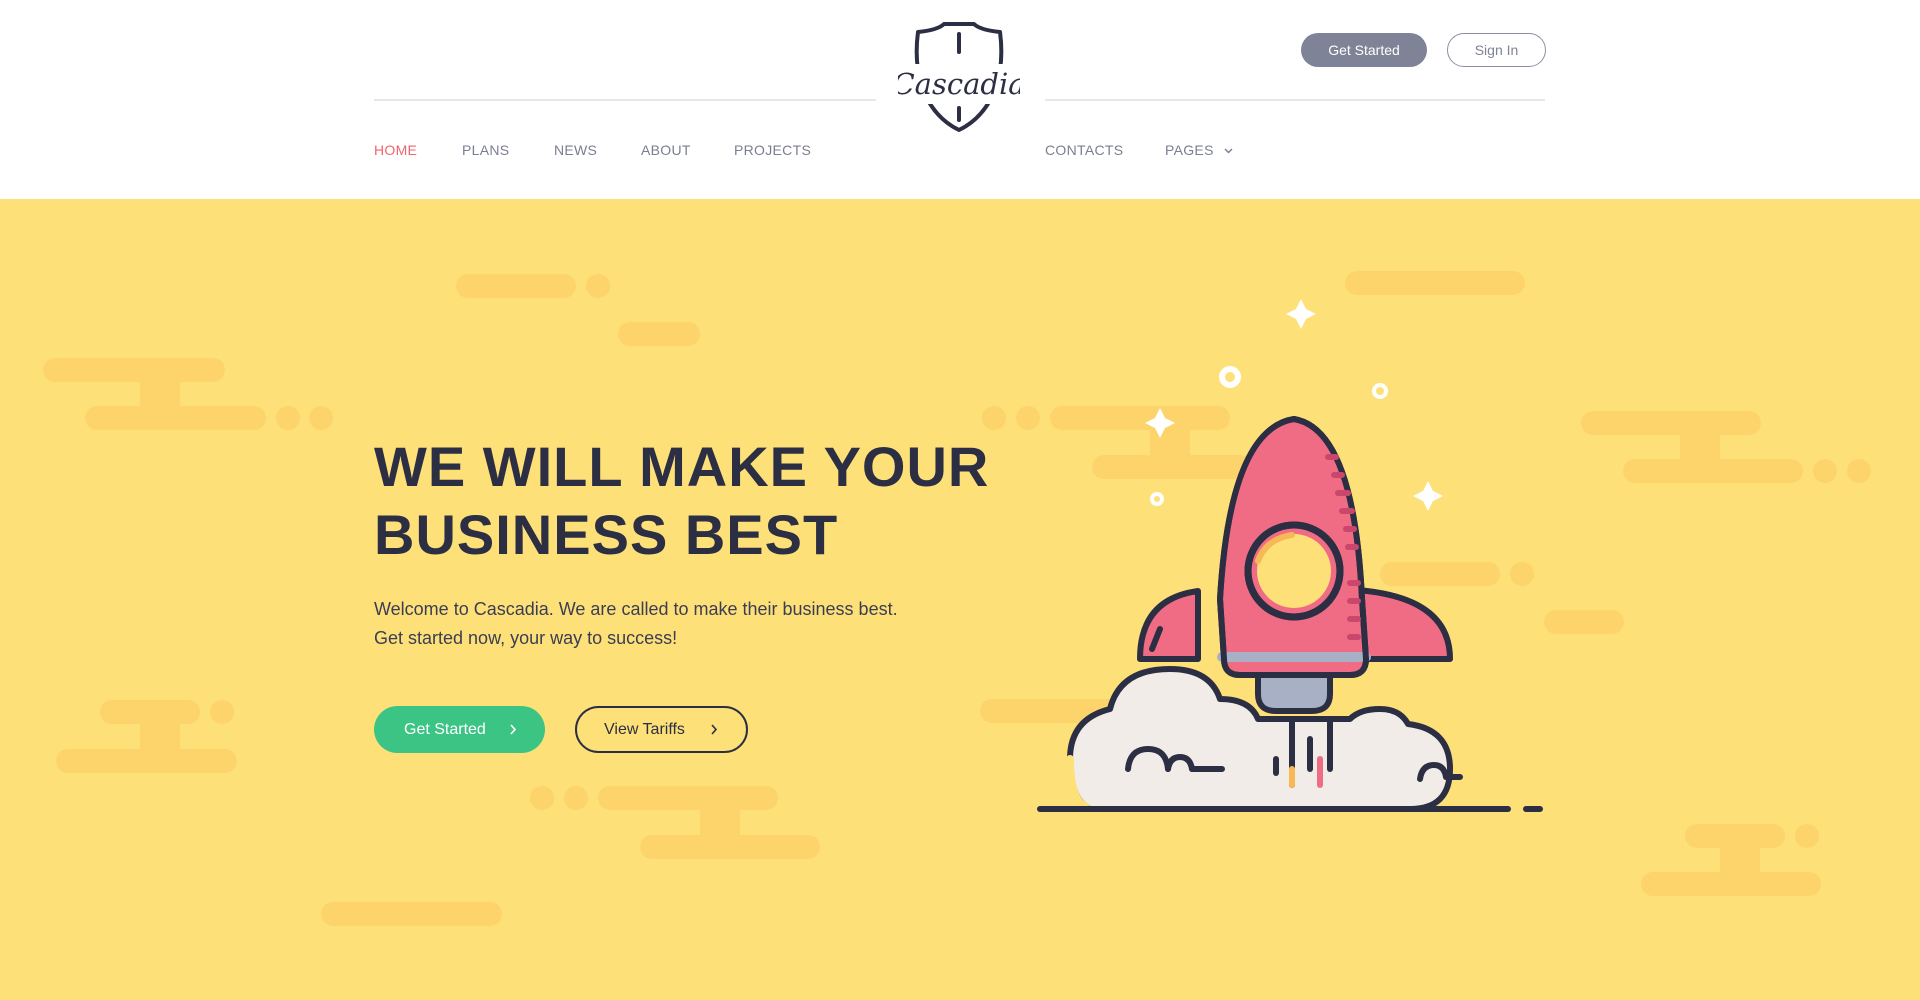 The width and height of the screenshot is (1920, 1000). I want to click on nav-about: ABOUT, so click(666, 150).